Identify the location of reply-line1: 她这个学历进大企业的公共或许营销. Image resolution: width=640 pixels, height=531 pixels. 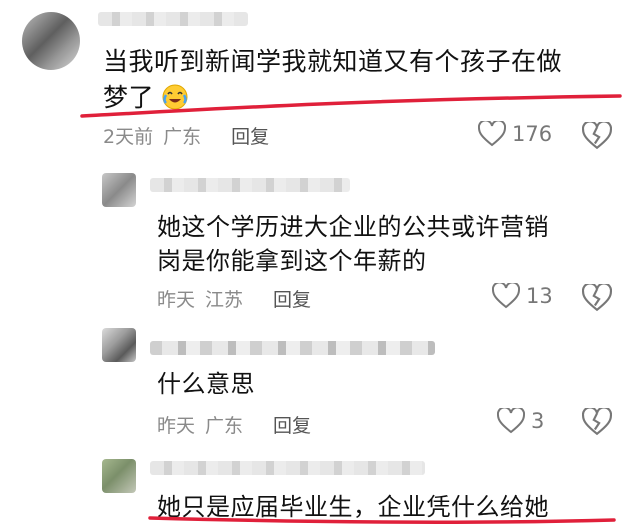
(353, 227).